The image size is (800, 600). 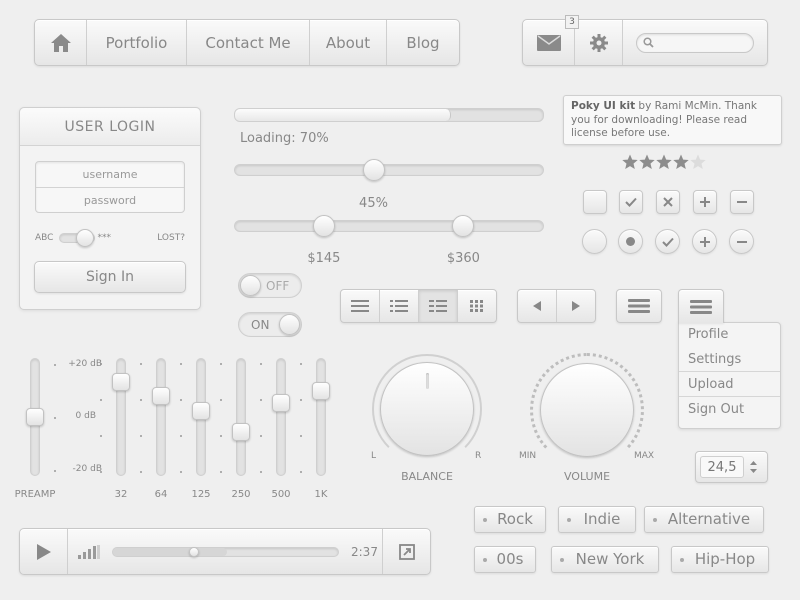 What do you see at coordinates (667, 241) in the screenshot?
I see `radio-checked` at bounding box center [667, 241].